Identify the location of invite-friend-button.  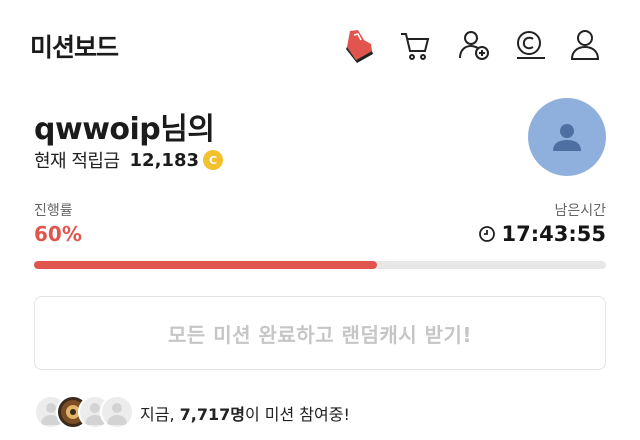
(474, 45).